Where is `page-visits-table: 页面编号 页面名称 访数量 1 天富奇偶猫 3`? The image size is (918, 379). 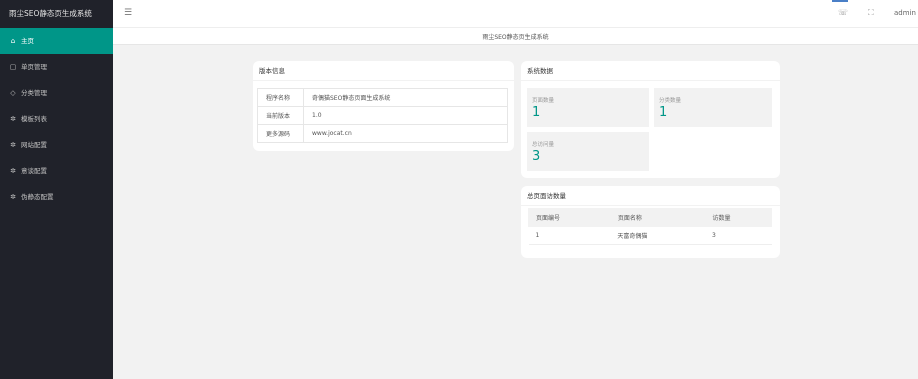
page-visits-table: 页面编号 页面名称 访数量 1 天富奇偶猫 3 is located at coordinates (650, 226).